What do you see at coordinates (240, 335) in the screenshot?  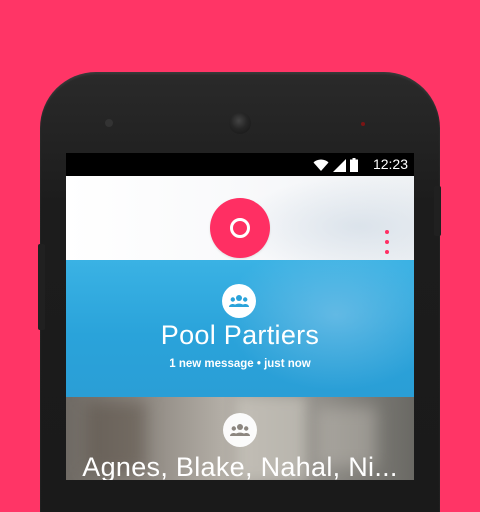 I see `conversation-title: Pool Partiers` at bounding box center [240, 335].